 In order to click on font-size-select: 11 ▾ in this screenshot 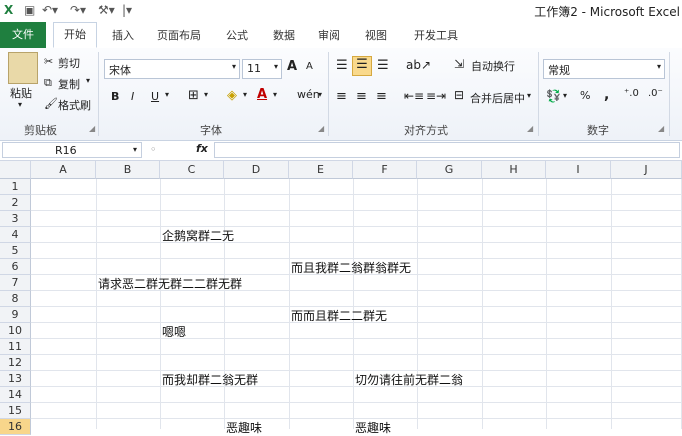, I will do `click(262, 69)`.